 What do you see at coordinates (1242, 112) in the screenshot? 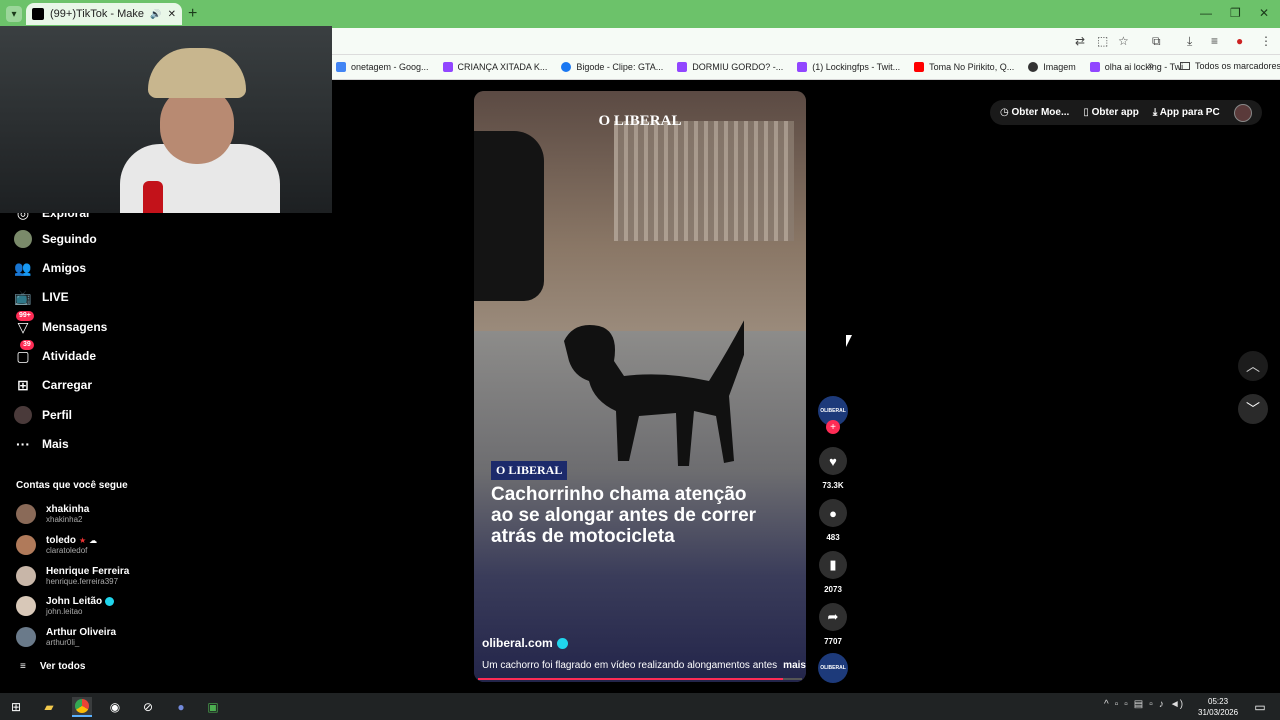
I see `profile-avatar` at bounding box center [1242, 112].